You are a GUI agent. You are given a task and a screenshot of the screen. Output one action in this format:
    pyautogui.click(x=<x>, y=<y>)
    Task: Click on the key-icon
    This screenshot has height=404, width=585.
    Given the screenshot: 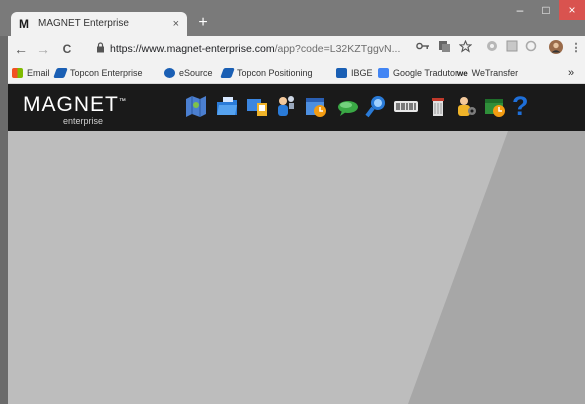 What is the action you would take?
    pyautogui.click(x=423, y=48)
    